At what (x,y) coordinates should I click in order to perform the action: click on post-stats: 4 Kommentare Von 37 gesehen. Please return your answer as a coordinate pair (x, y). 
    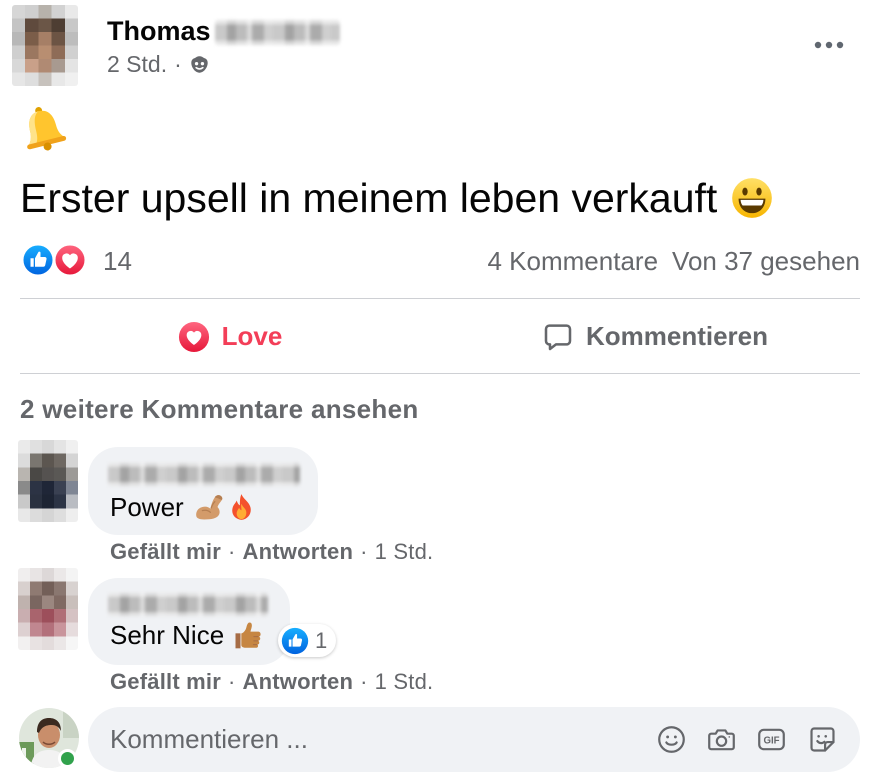
    Looking at the image, I should click on (674, 261).